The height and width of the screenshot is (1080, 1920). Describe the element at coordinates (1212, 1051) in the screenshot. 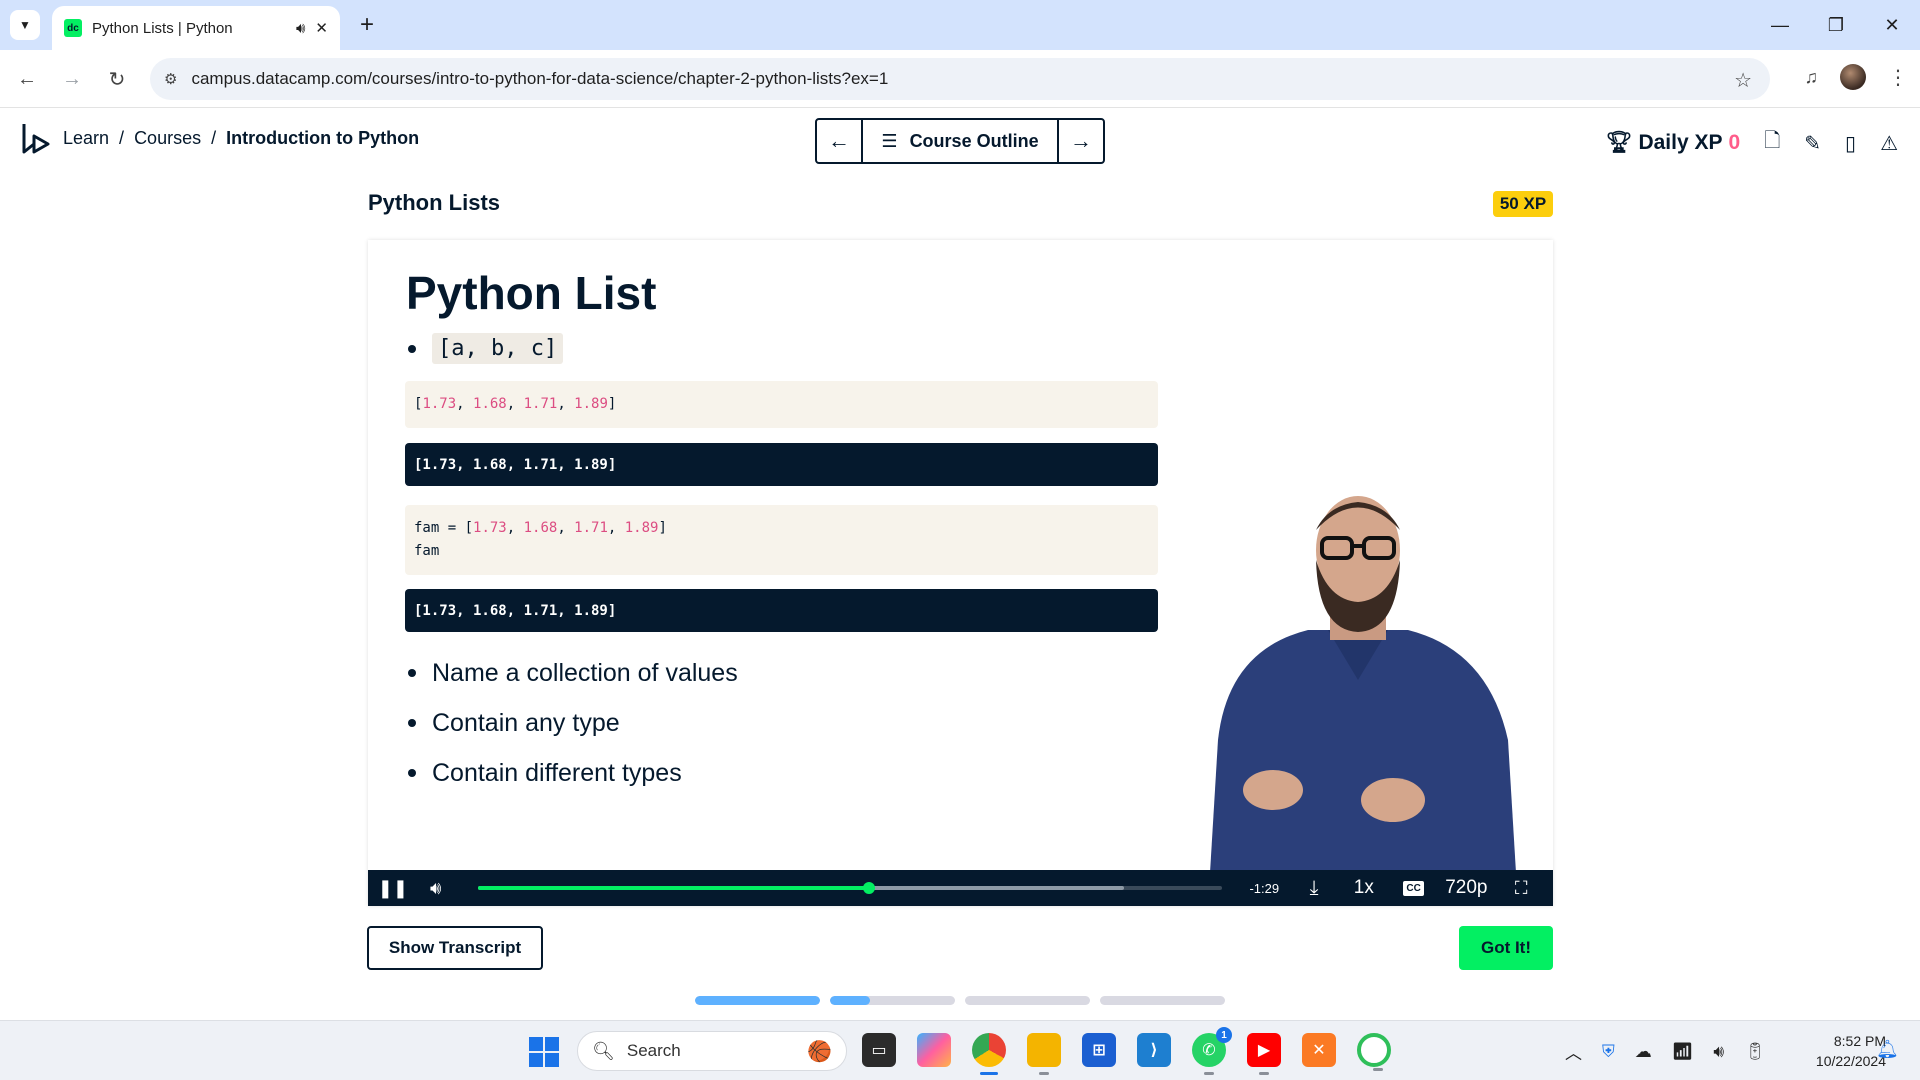

I see `whatsapp-icon: ✆ 1` at that location.